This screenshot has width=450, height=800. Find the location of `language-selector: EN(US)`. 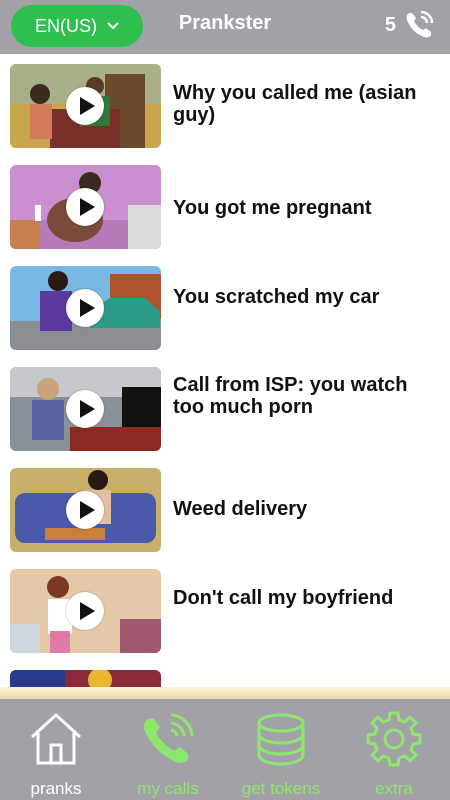

language-selector: EN(US) is located at coordinates (77, 26).